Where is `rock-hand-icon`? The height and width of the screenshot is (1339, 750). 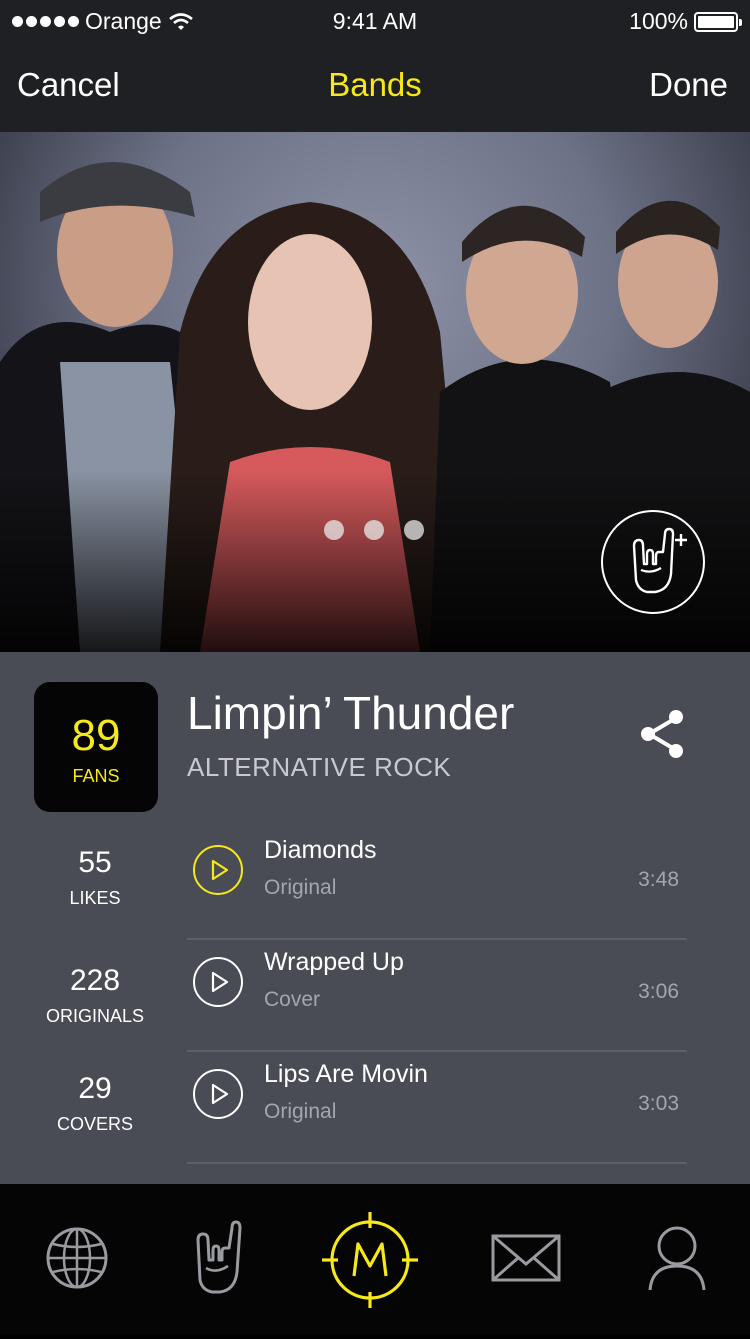 rock-hand-icon is located at coordinates (219, 1257).